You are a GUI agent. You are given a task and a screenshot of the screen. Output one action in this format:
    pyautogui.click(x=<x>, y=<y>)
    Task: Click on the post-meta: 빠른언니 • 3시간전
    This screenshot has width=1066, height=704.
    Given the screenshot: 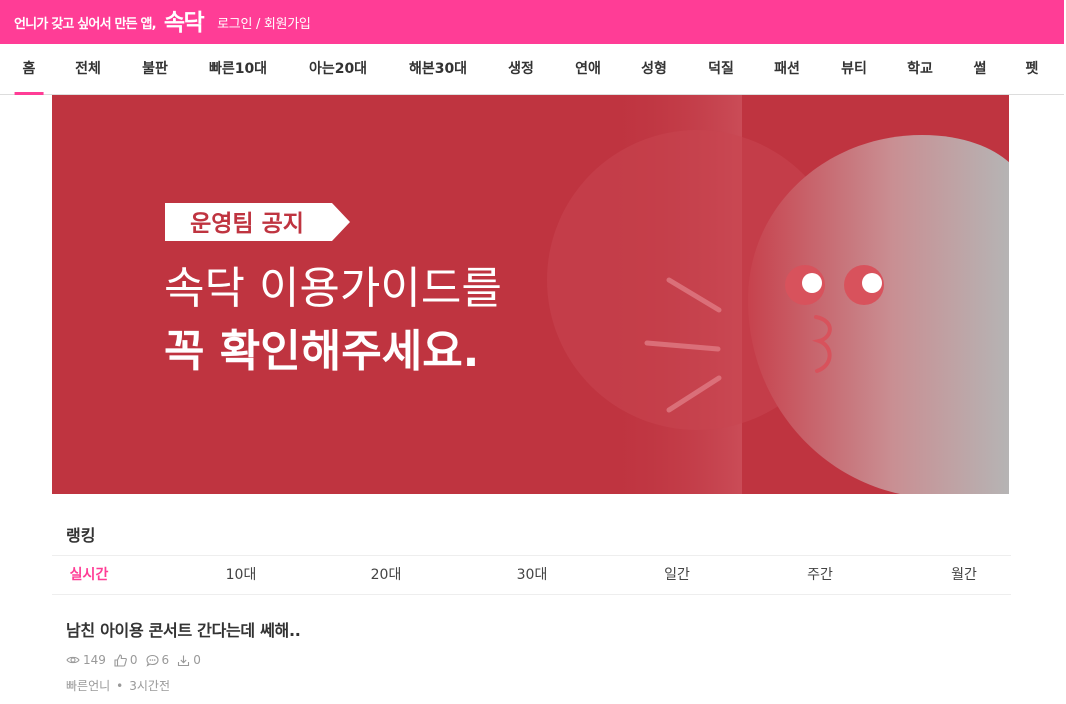 What is the action you would take?
    pyautogui.click(x=118, y=685)
    